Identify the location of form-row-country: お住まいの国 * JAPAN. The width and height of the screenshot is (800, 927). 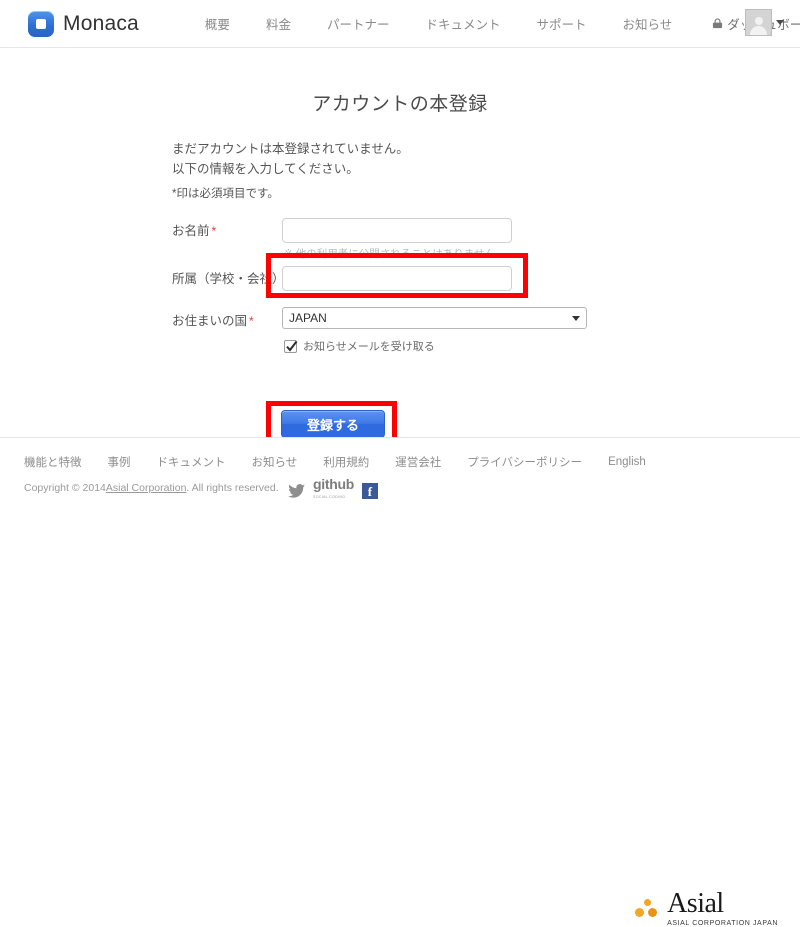
(400, 322).